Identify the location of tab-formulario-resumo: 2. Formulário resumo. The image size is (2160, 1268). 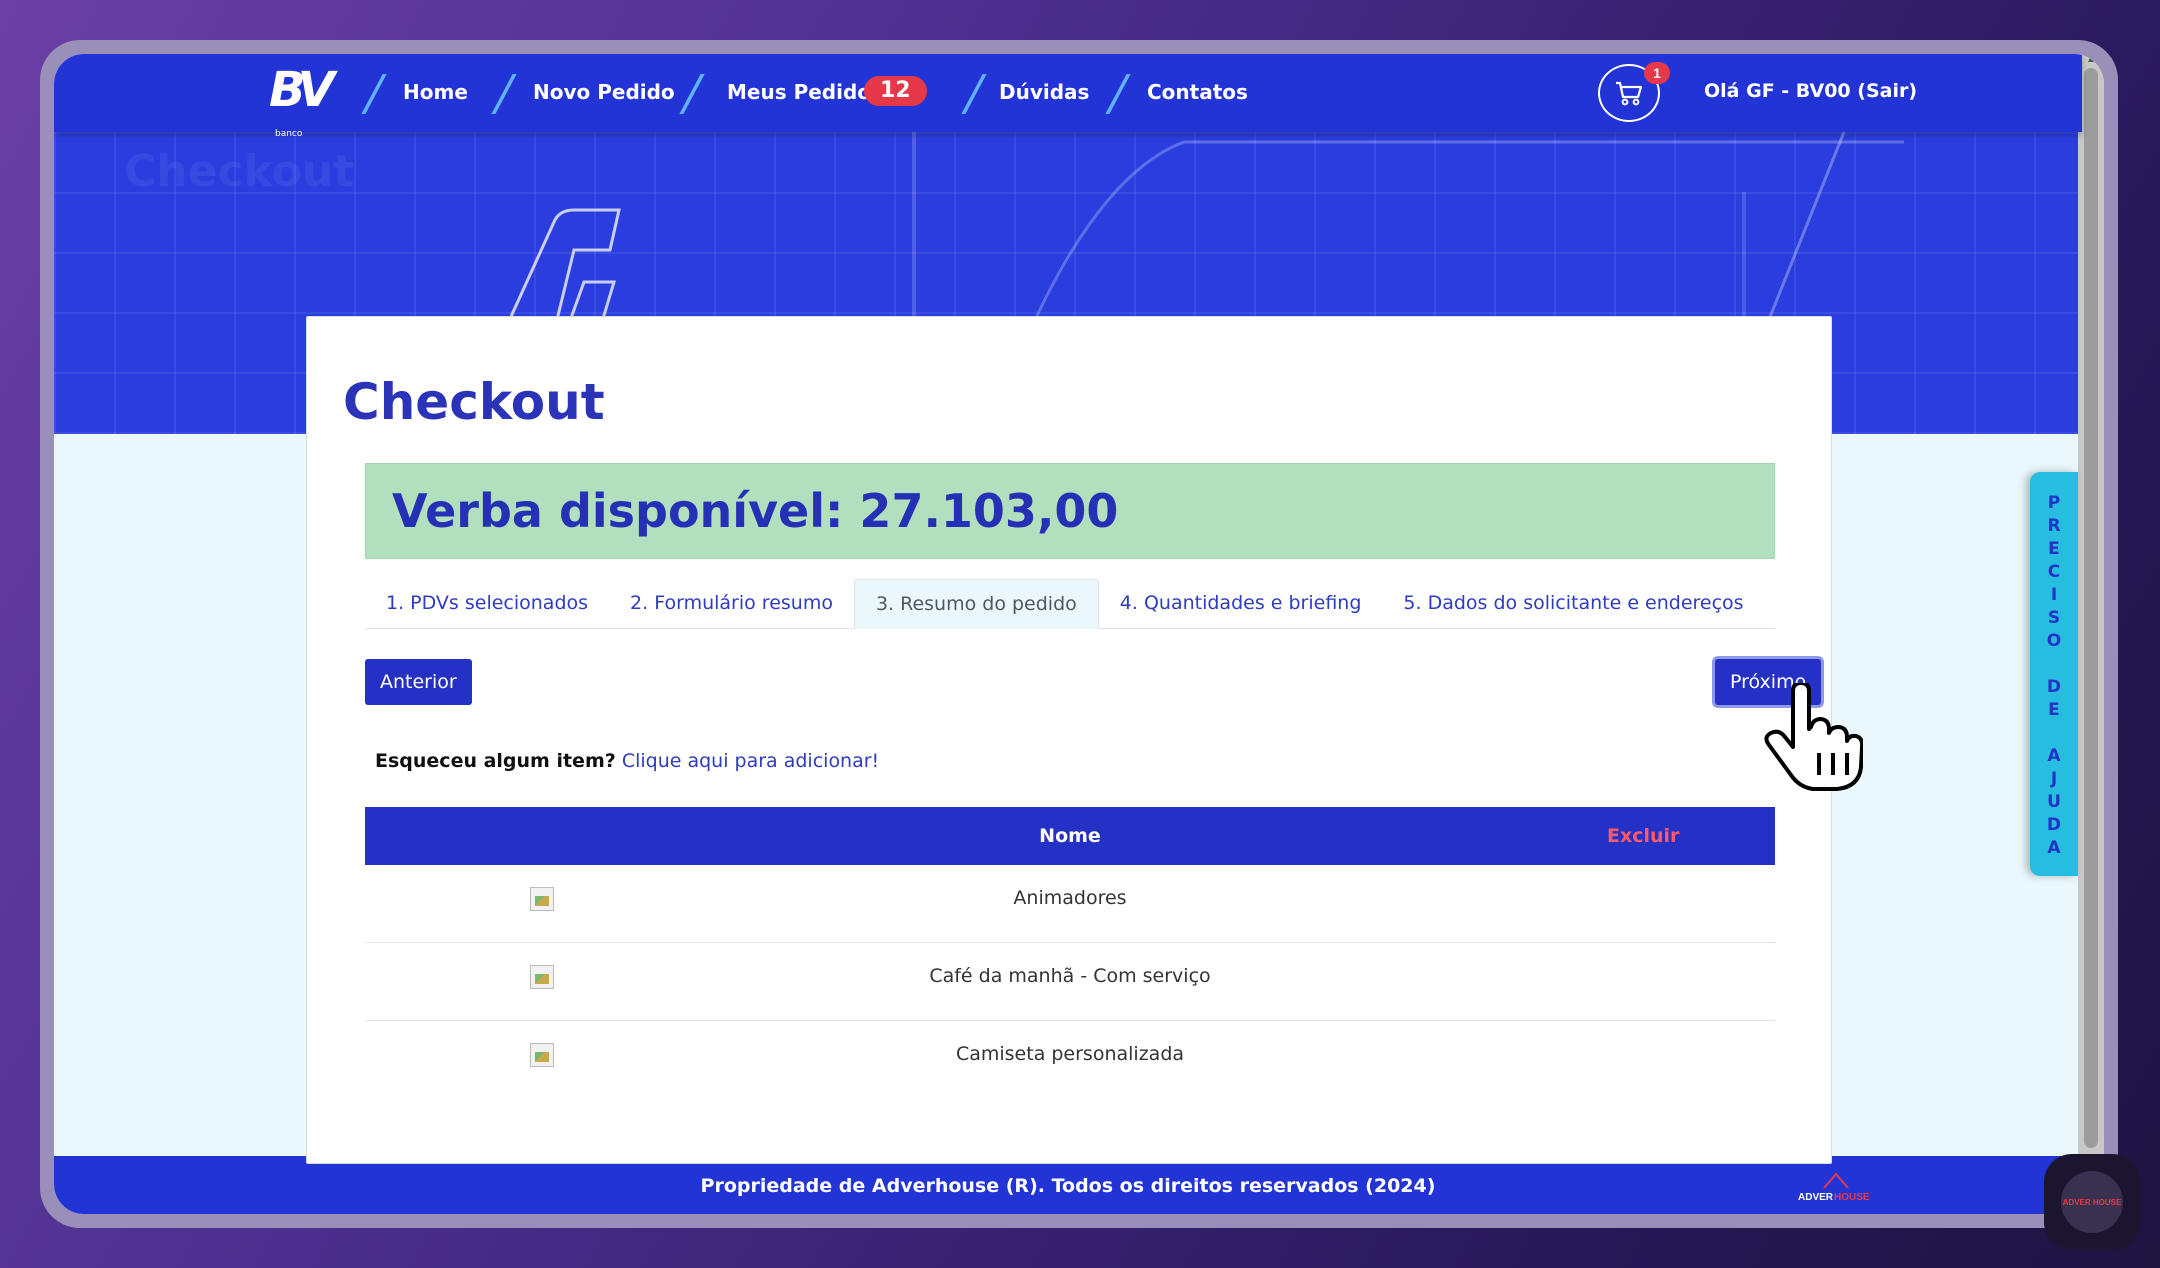
(731, 603).